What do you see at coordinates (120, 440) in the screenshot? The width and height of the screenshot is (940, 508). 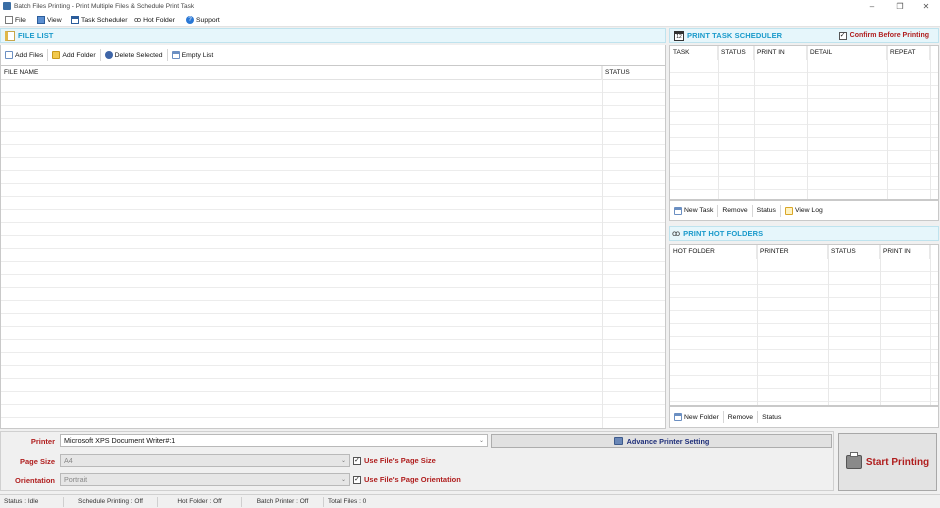 I see `printer-value: Microsoft XPS Document Writer#:1` at bounding box center [120, 440].